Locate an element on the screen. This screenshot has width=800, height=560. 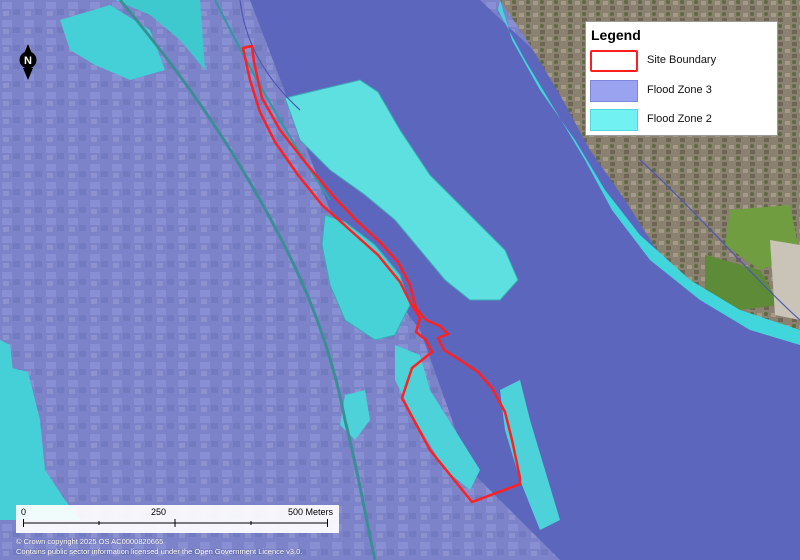
legend-label: Flood Zone 2 is located at coordinates (679, 119).